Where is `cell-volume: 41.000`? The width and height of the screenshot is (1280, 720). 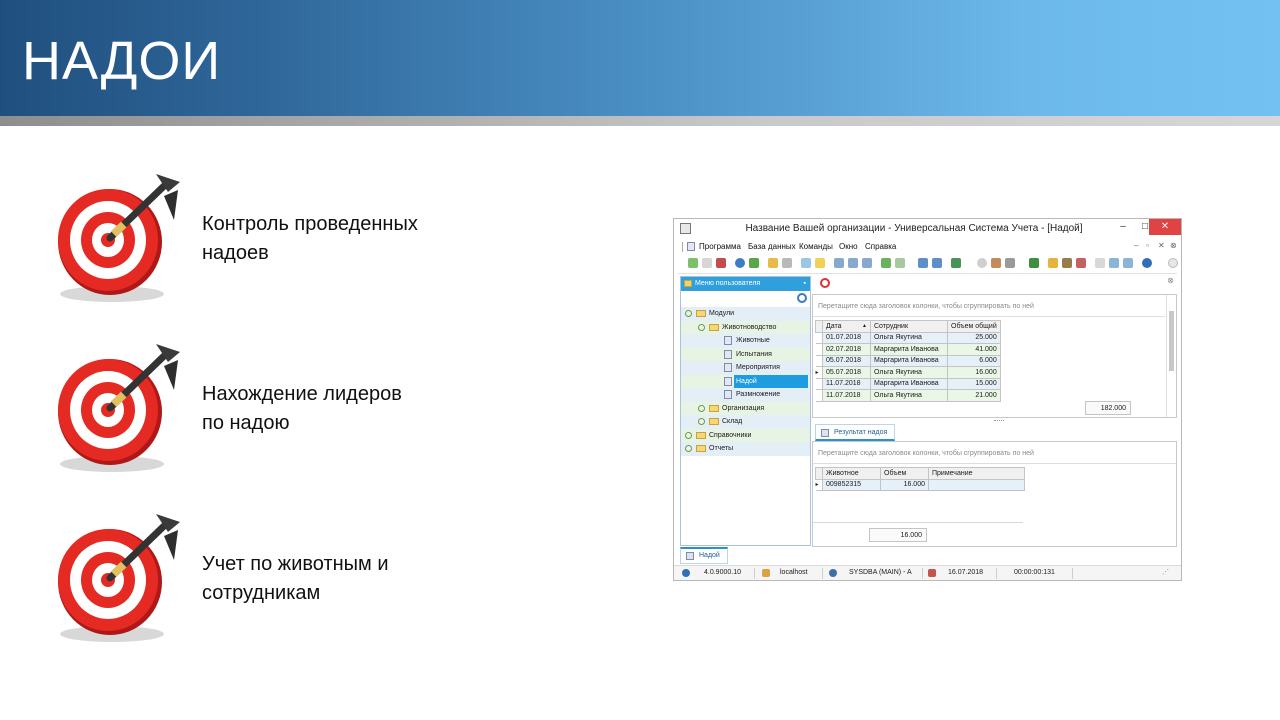
cell-volume: 41.000 is located at coordinates (974, 349).